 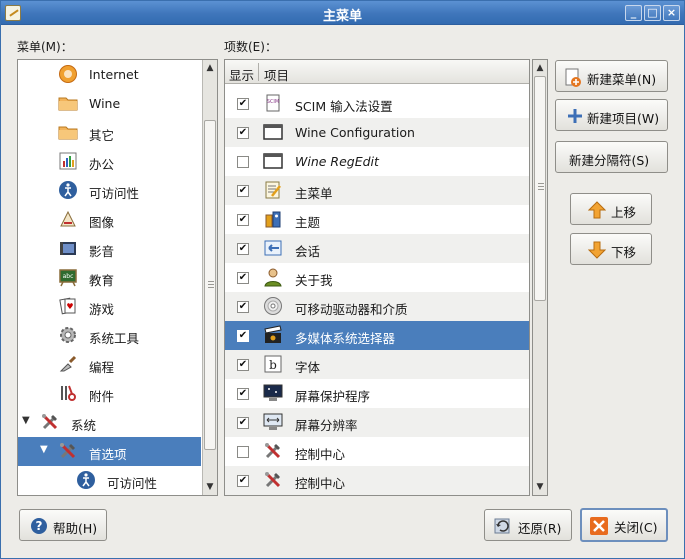 I want to click on menu-tree-item: Wine, so click(x=109, y=103).